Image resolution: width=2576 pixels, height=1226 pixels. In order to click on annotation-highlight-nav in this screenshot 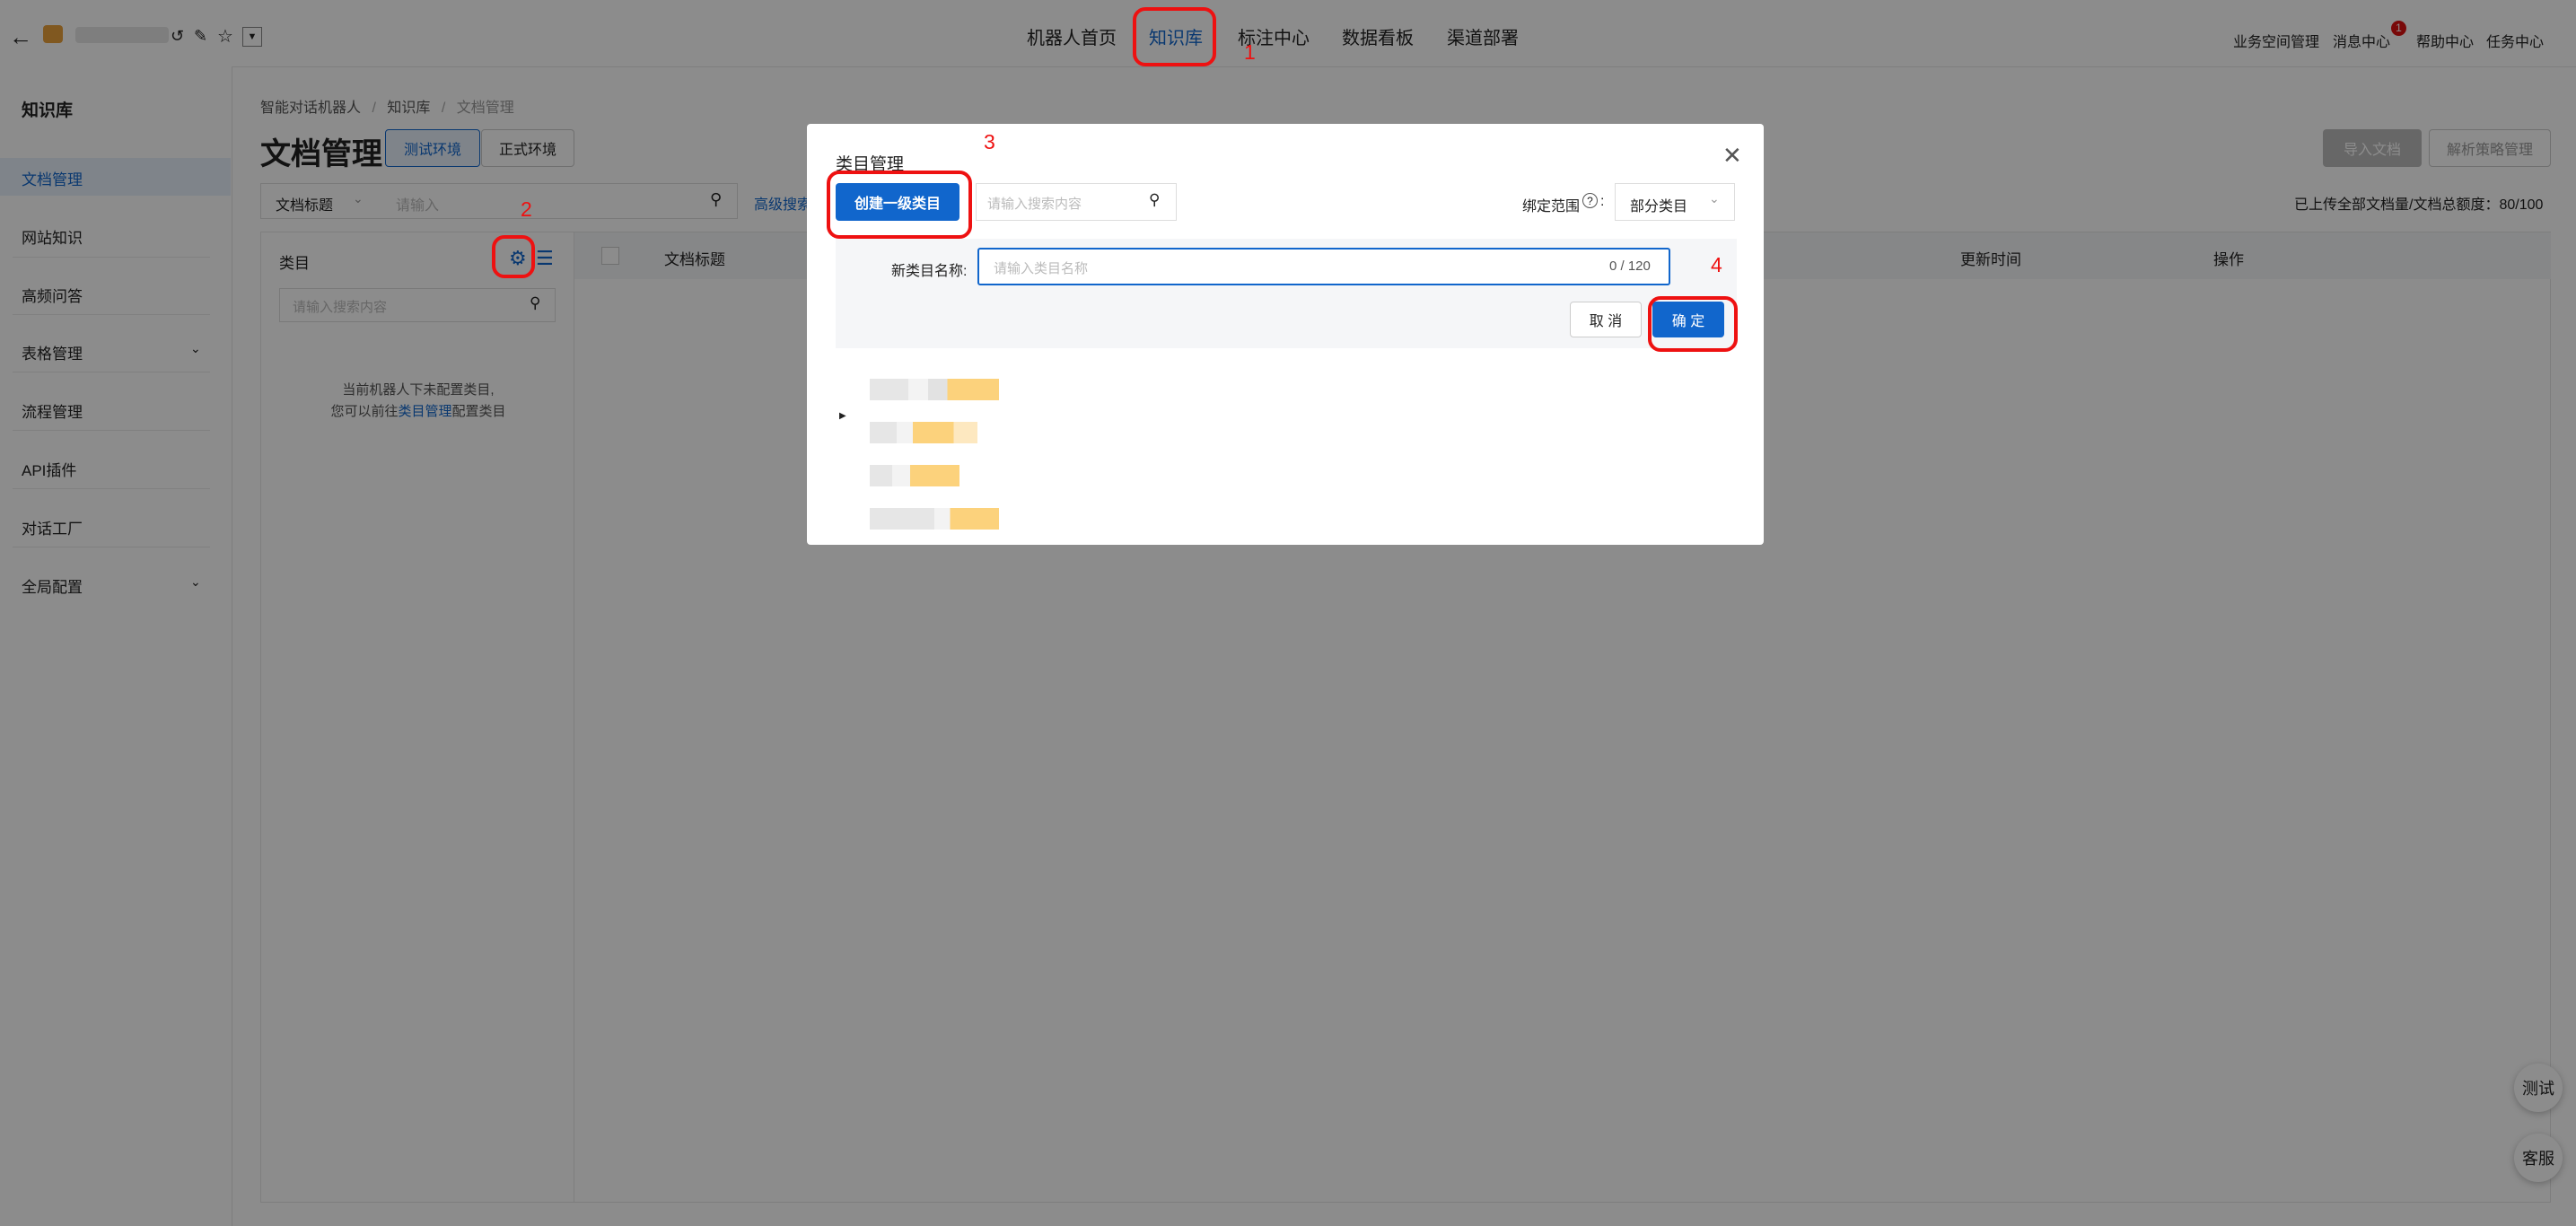, I will do `click(1174, 36)`.